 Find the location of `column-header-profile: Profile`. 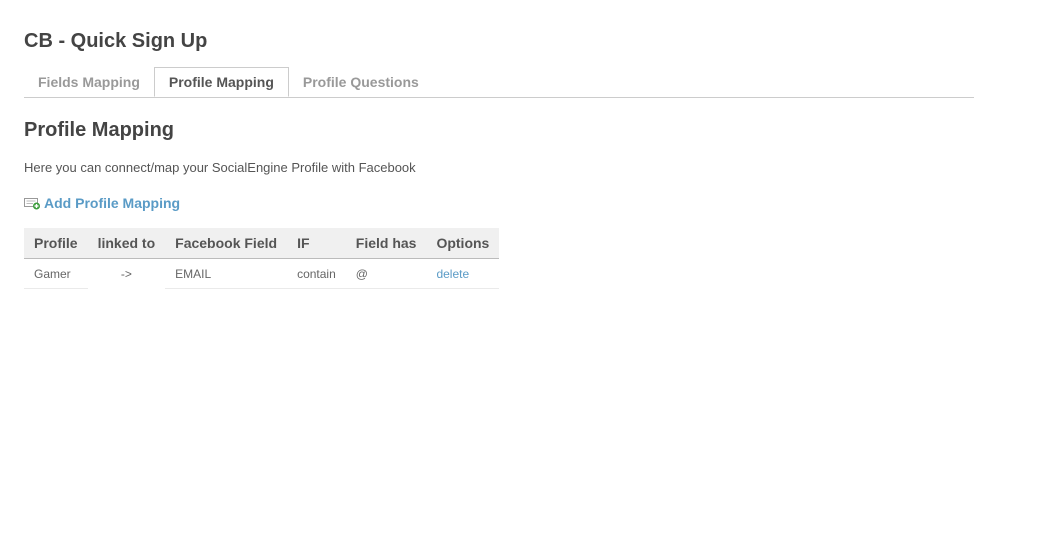

column-header-profile: Profile is located at coordinates (56, 243).